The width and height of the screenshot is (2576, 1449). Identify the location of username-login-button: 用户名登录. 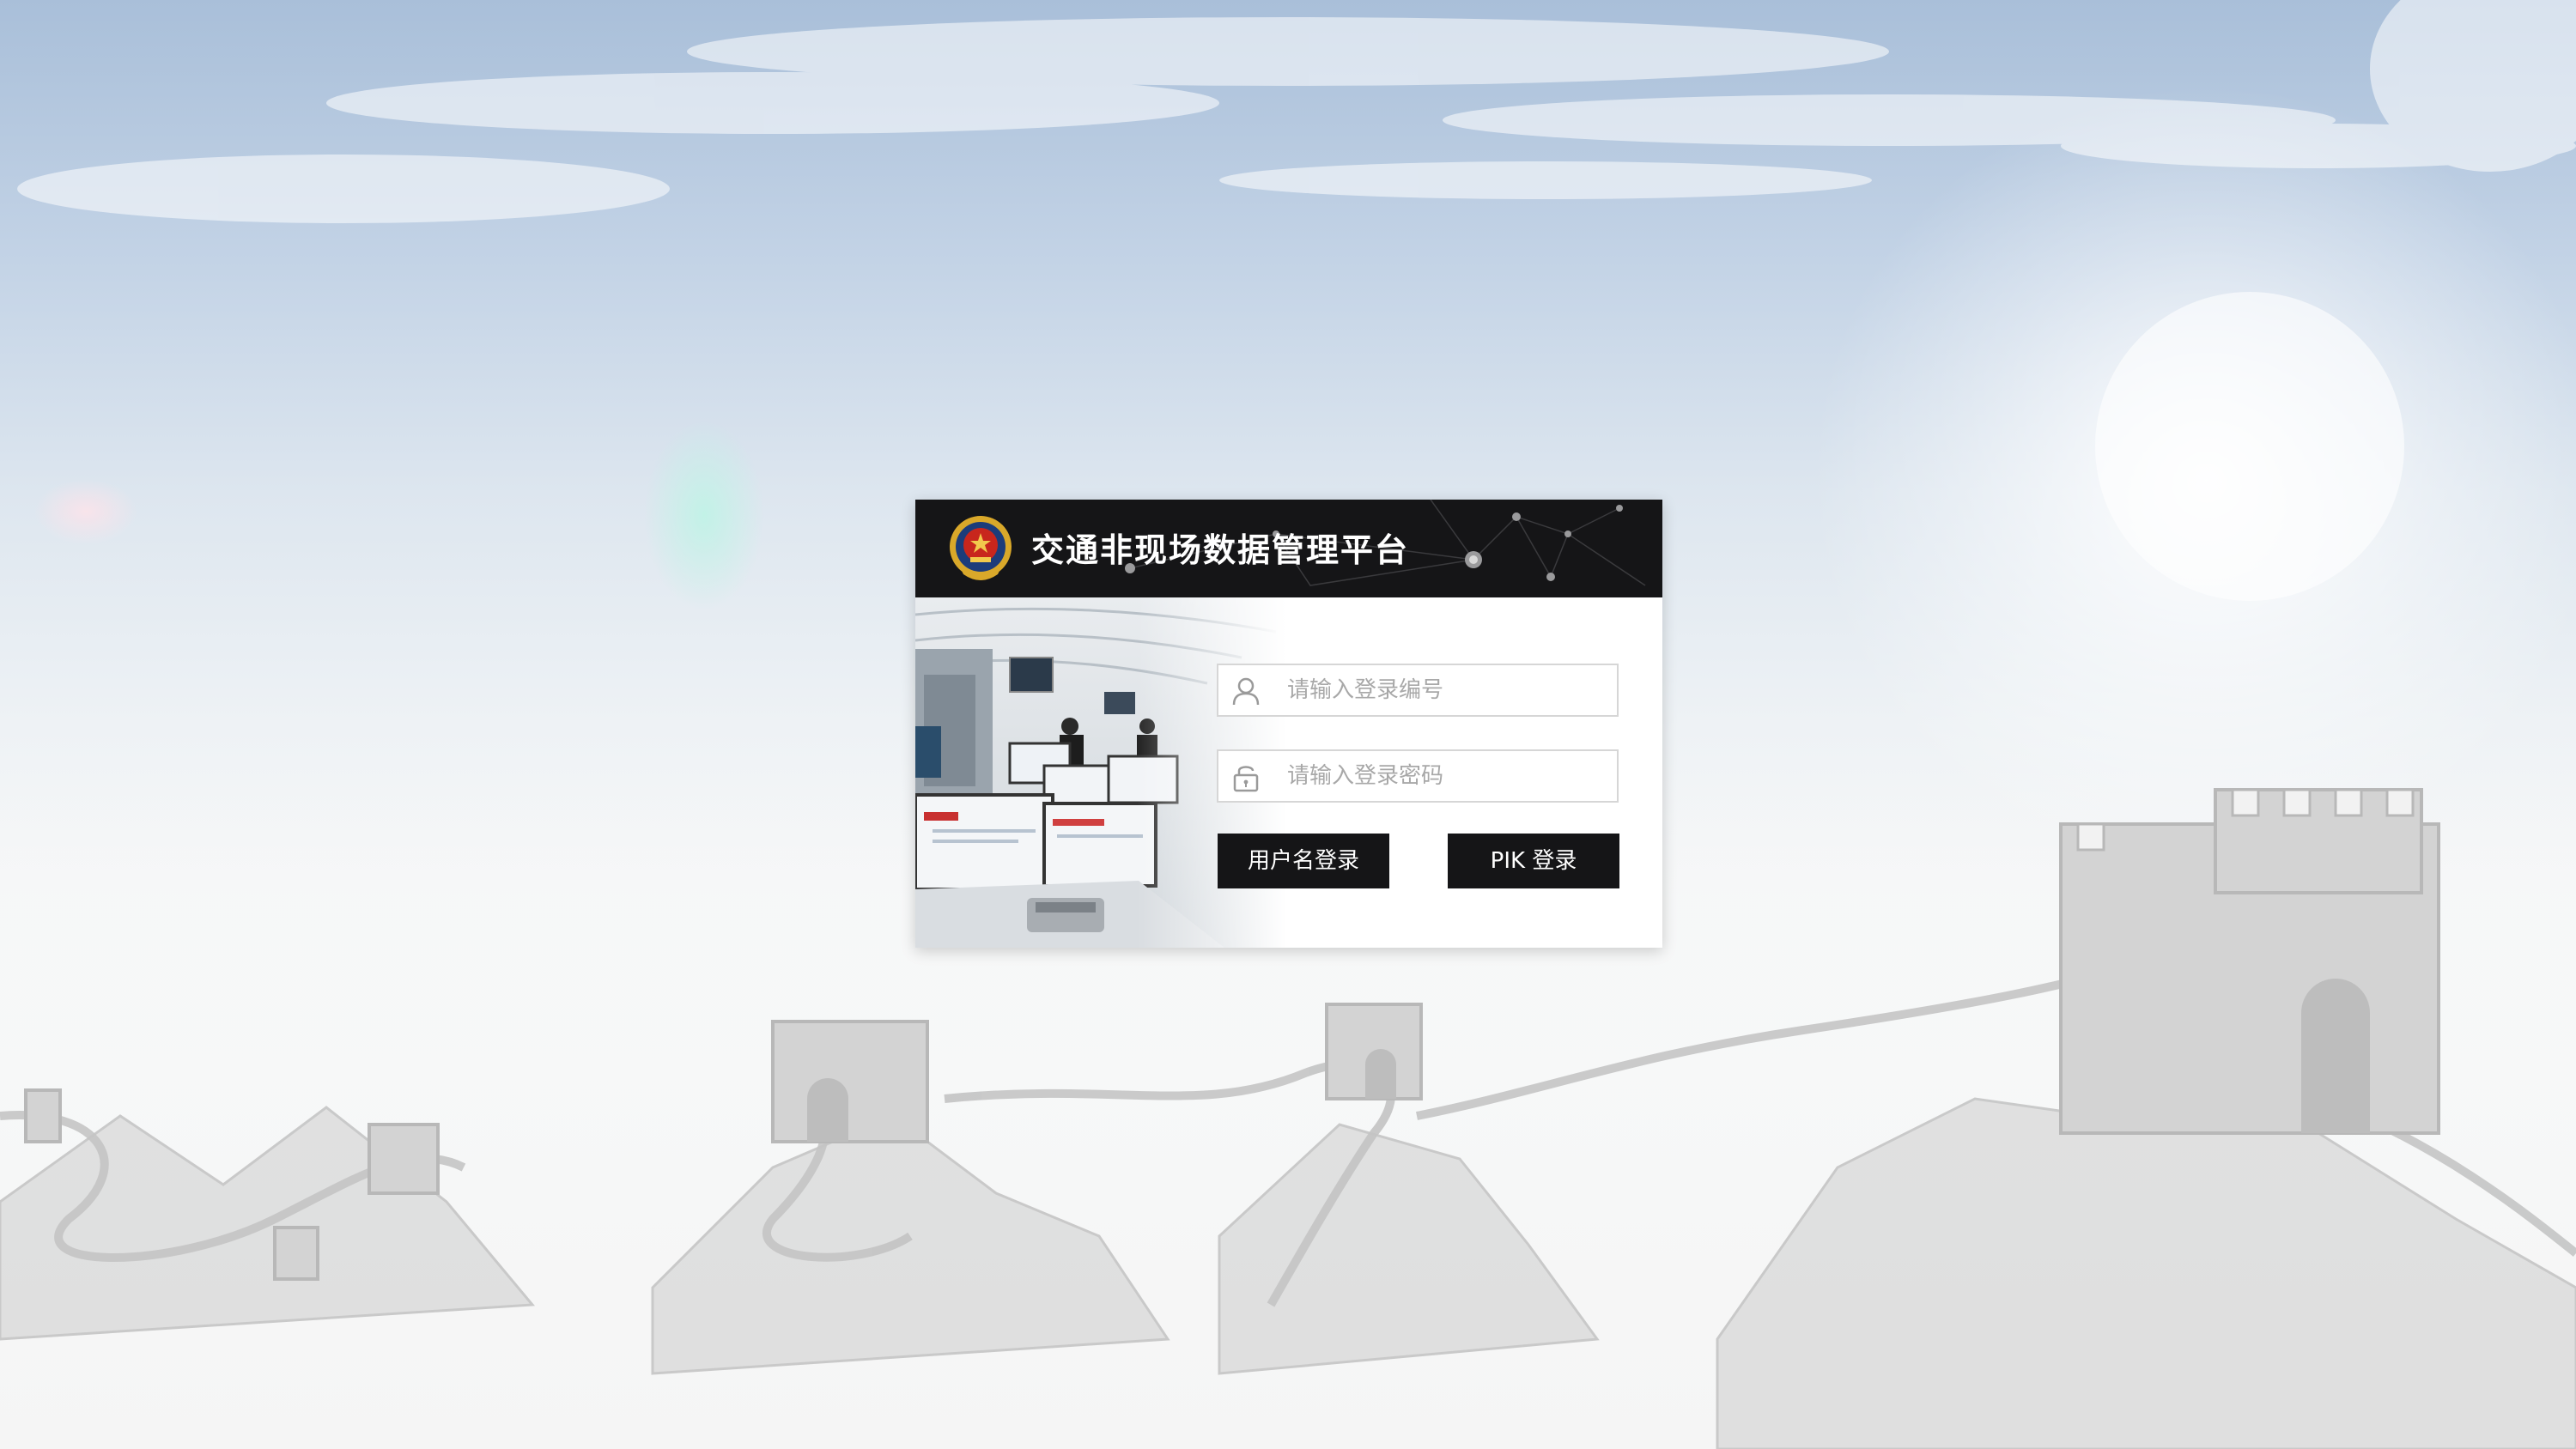
(1303, 861).